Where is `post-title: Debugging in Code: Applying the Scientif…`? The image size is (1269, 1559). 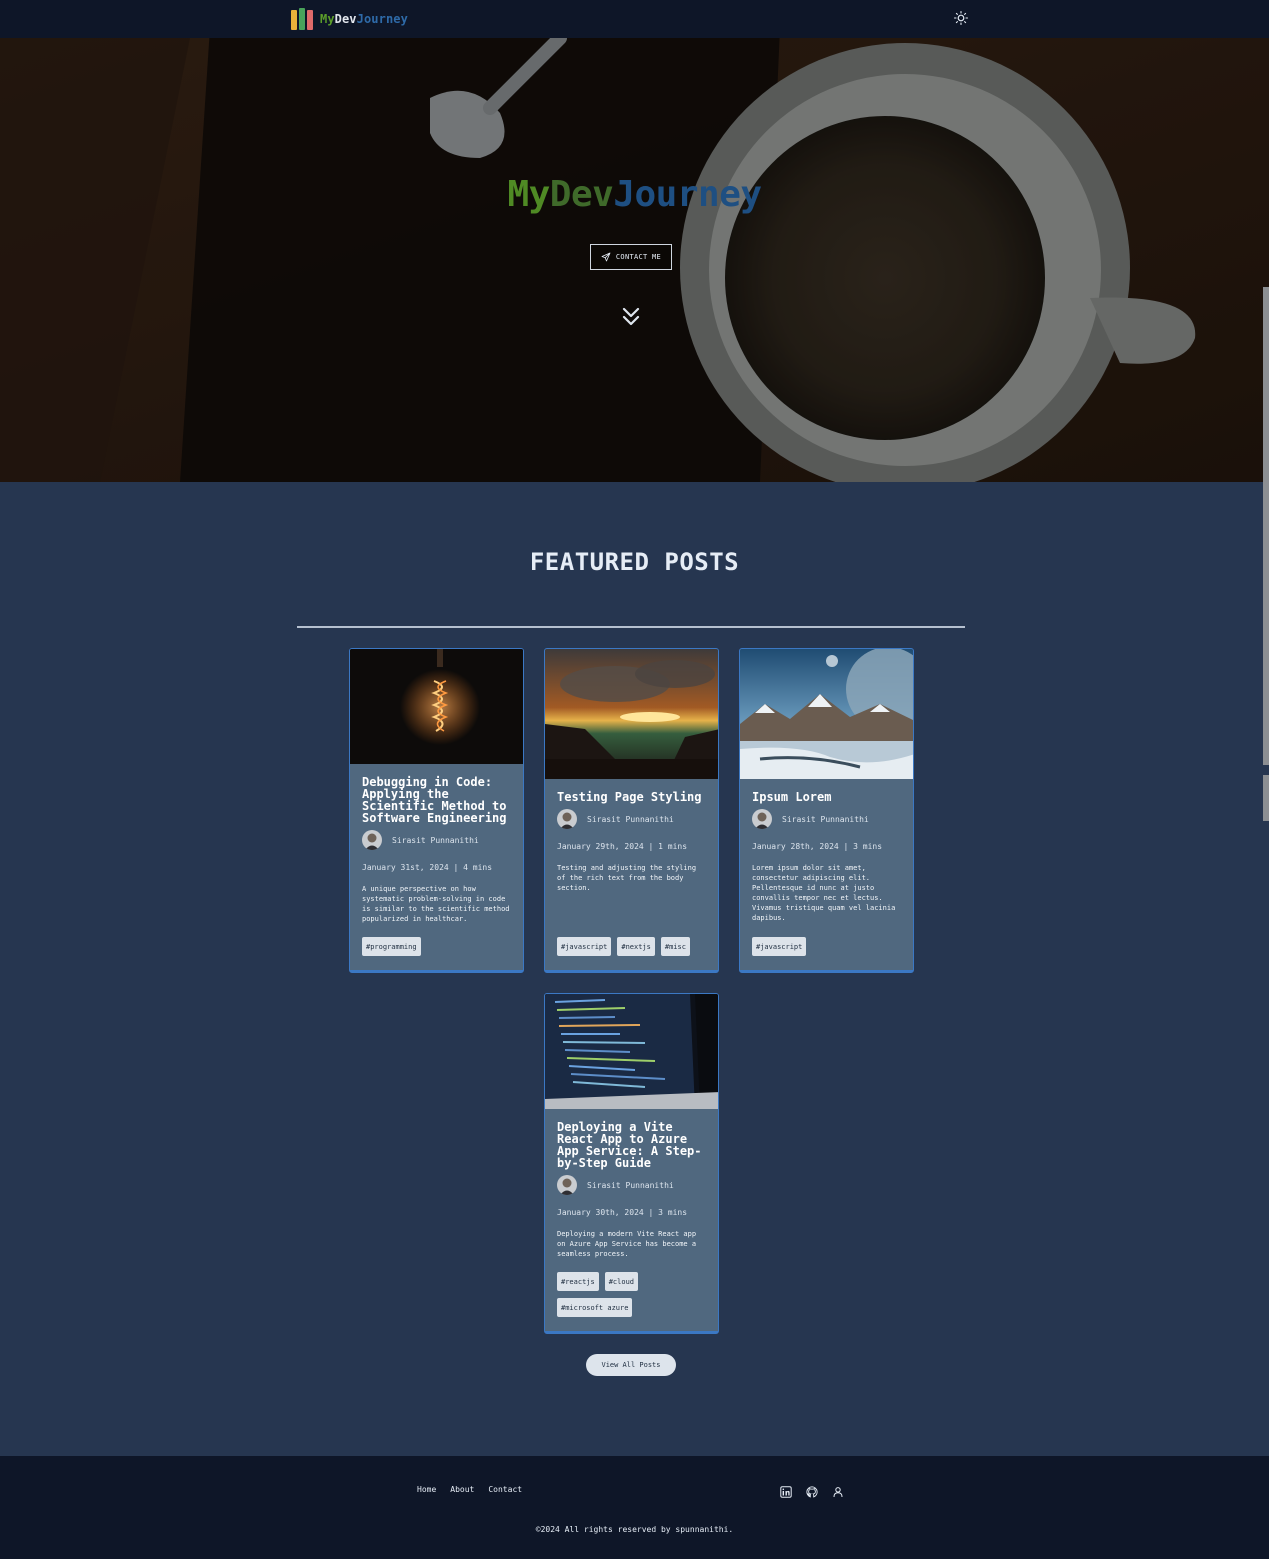 post-title: Debugging in Code: Applying the Scientif… is located at coordinates (436, 800).